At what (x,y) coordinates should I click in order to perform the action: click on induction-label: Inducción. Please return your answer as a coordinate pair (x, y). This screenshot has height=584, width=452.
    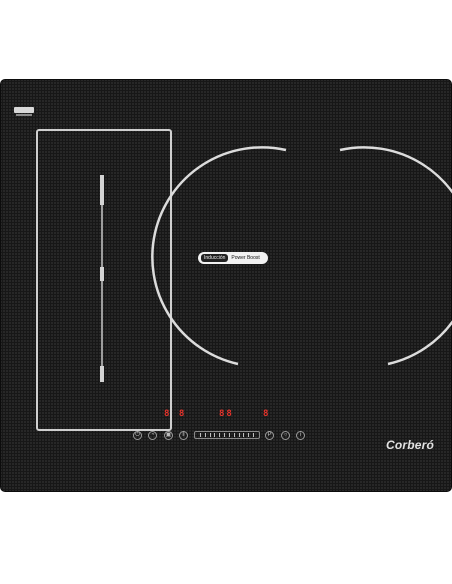
    Looking at the image, I should click on (215, 258).